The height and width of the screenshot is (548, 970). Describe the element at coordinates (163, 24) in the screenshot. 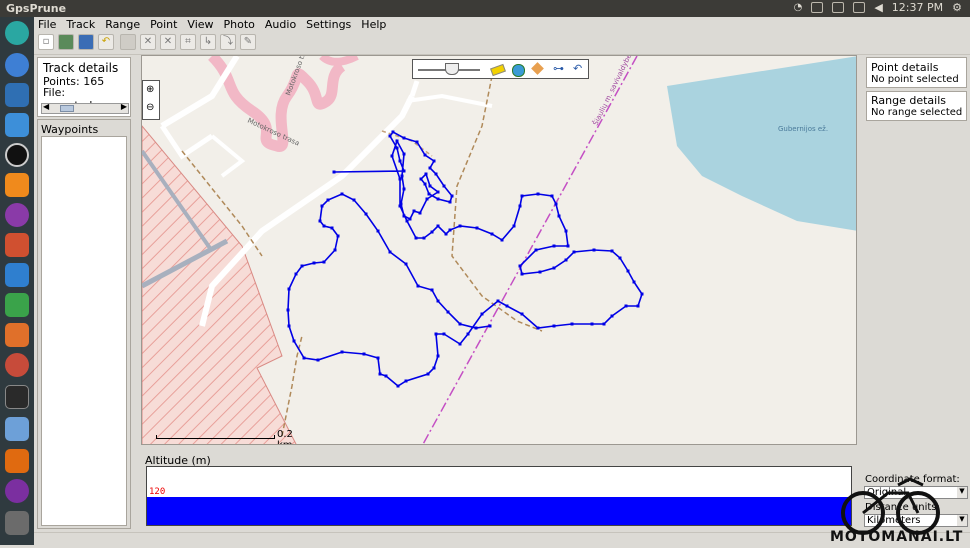

I see `menu-point: Point` at that location.